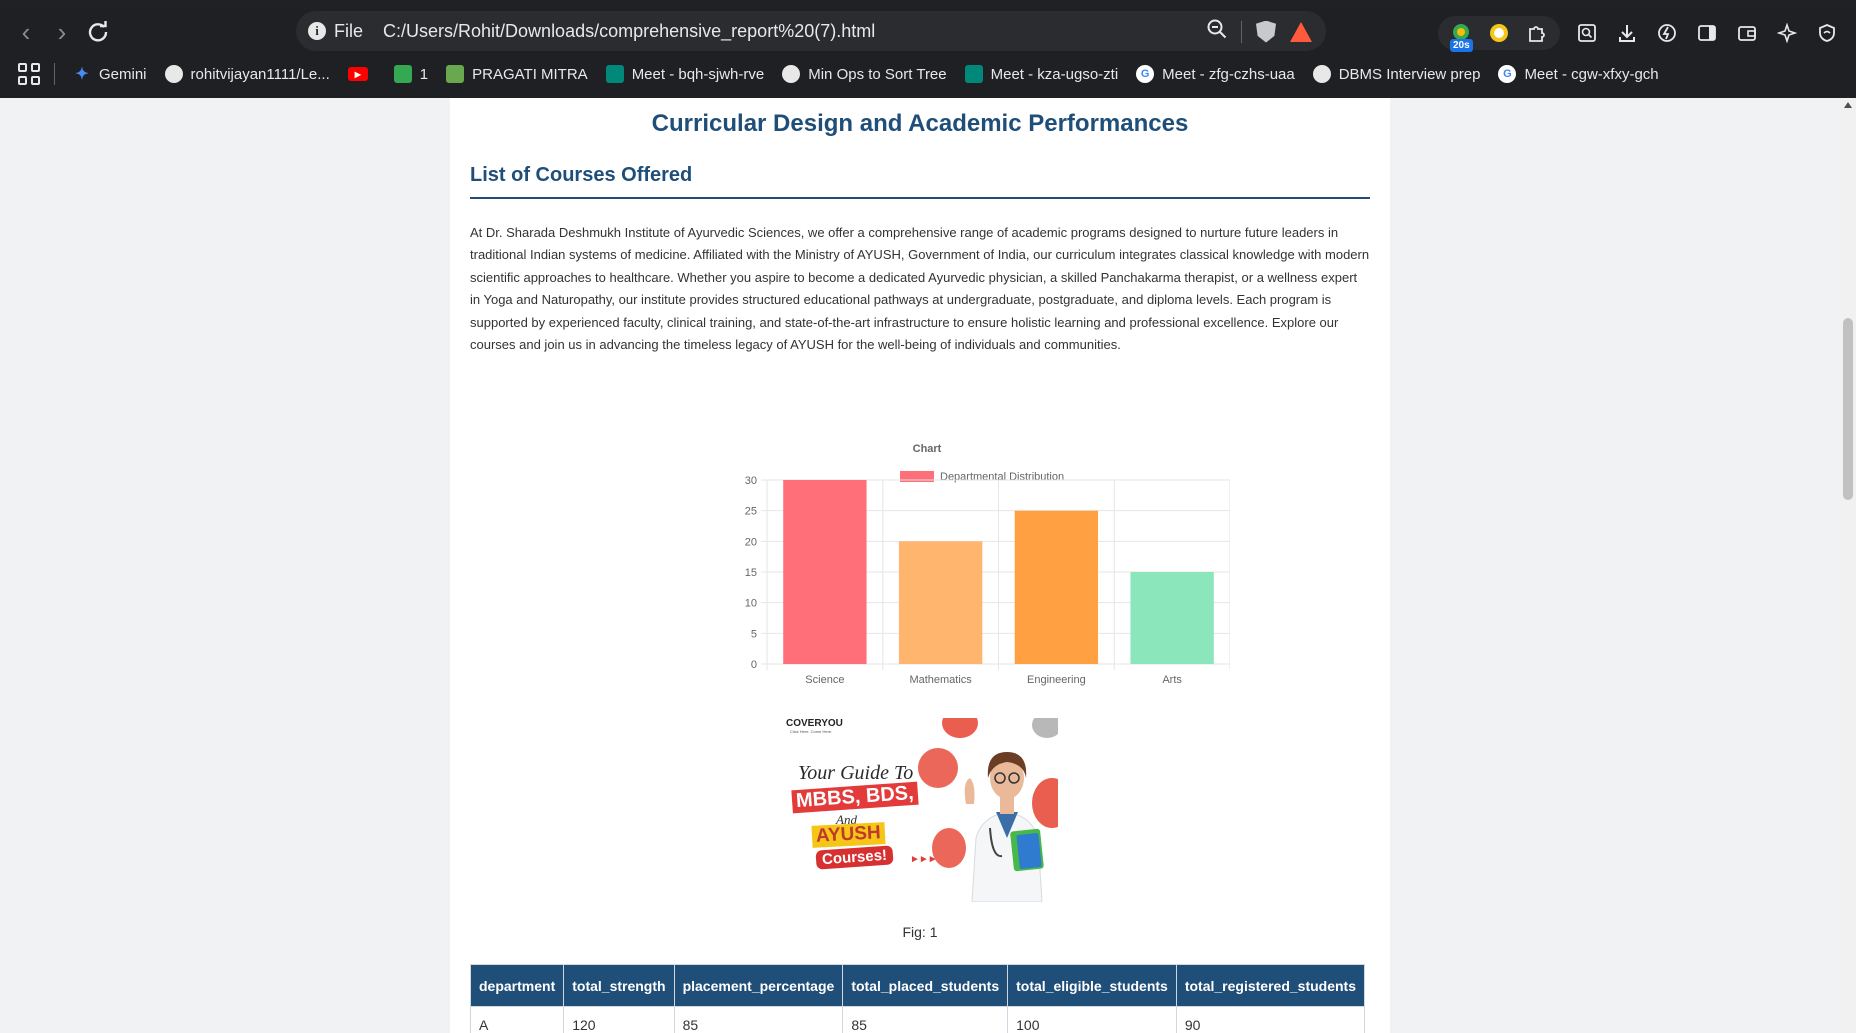 This screenshot has height=1033, width=1856. What do you see at coordinates (814, 723) in the screenshot?
I see `promo-brand: COVERYOU` at bounding box center [814, 723].